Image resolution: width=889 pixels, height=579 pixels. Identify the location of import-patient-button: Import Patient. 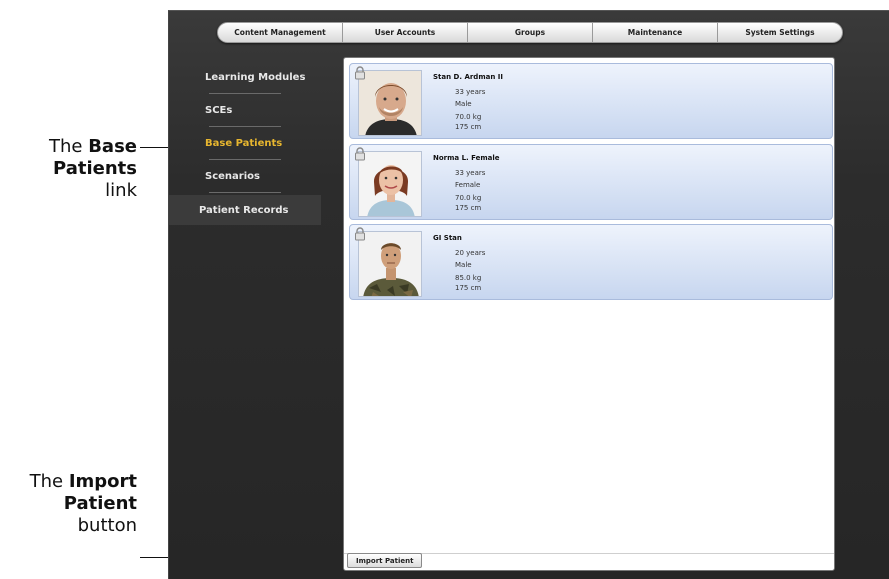
(385, 560).